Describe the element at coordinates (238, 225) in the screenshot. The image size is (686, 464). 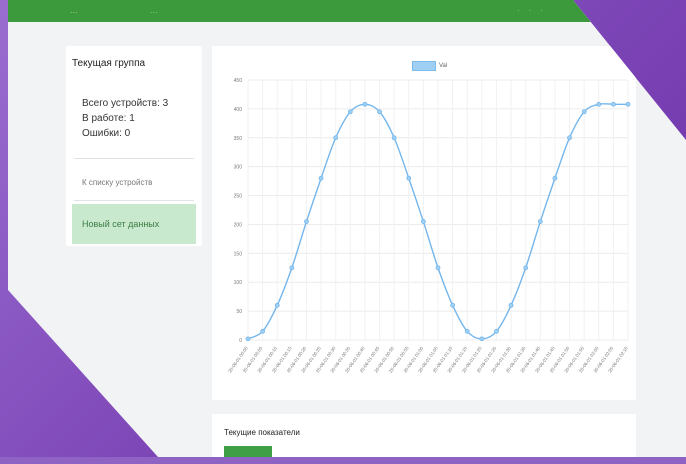
I see `y-tick-label: 200` at that location.